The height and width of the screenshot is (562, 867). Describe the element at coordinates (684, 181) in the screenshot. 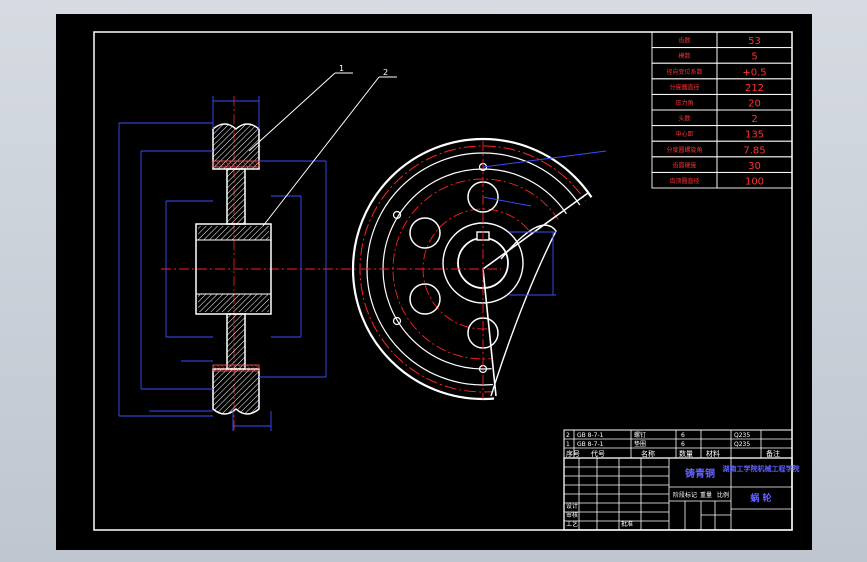

I see `params-label: 齿顶圆直径` at that location.